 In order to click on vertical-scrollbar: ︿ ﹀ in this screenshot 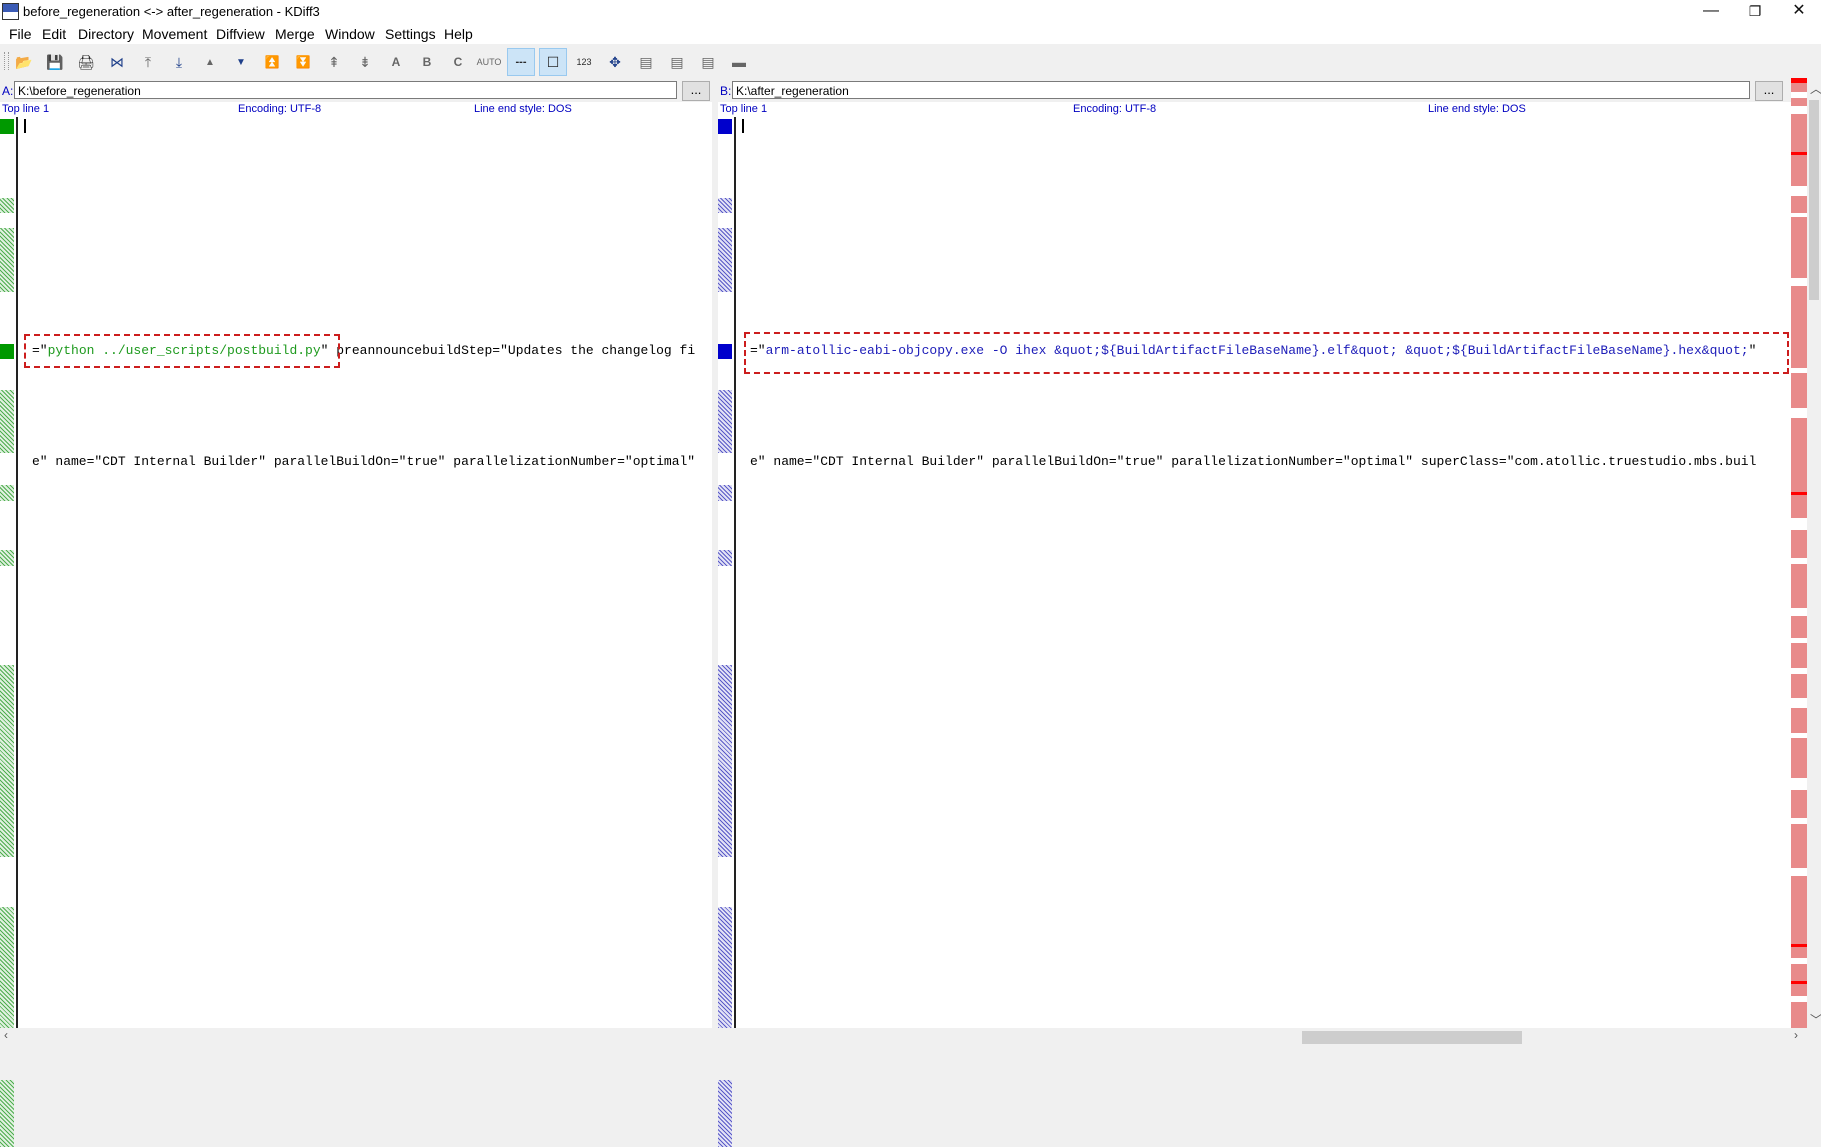, I will do `click(1814, 553)`.